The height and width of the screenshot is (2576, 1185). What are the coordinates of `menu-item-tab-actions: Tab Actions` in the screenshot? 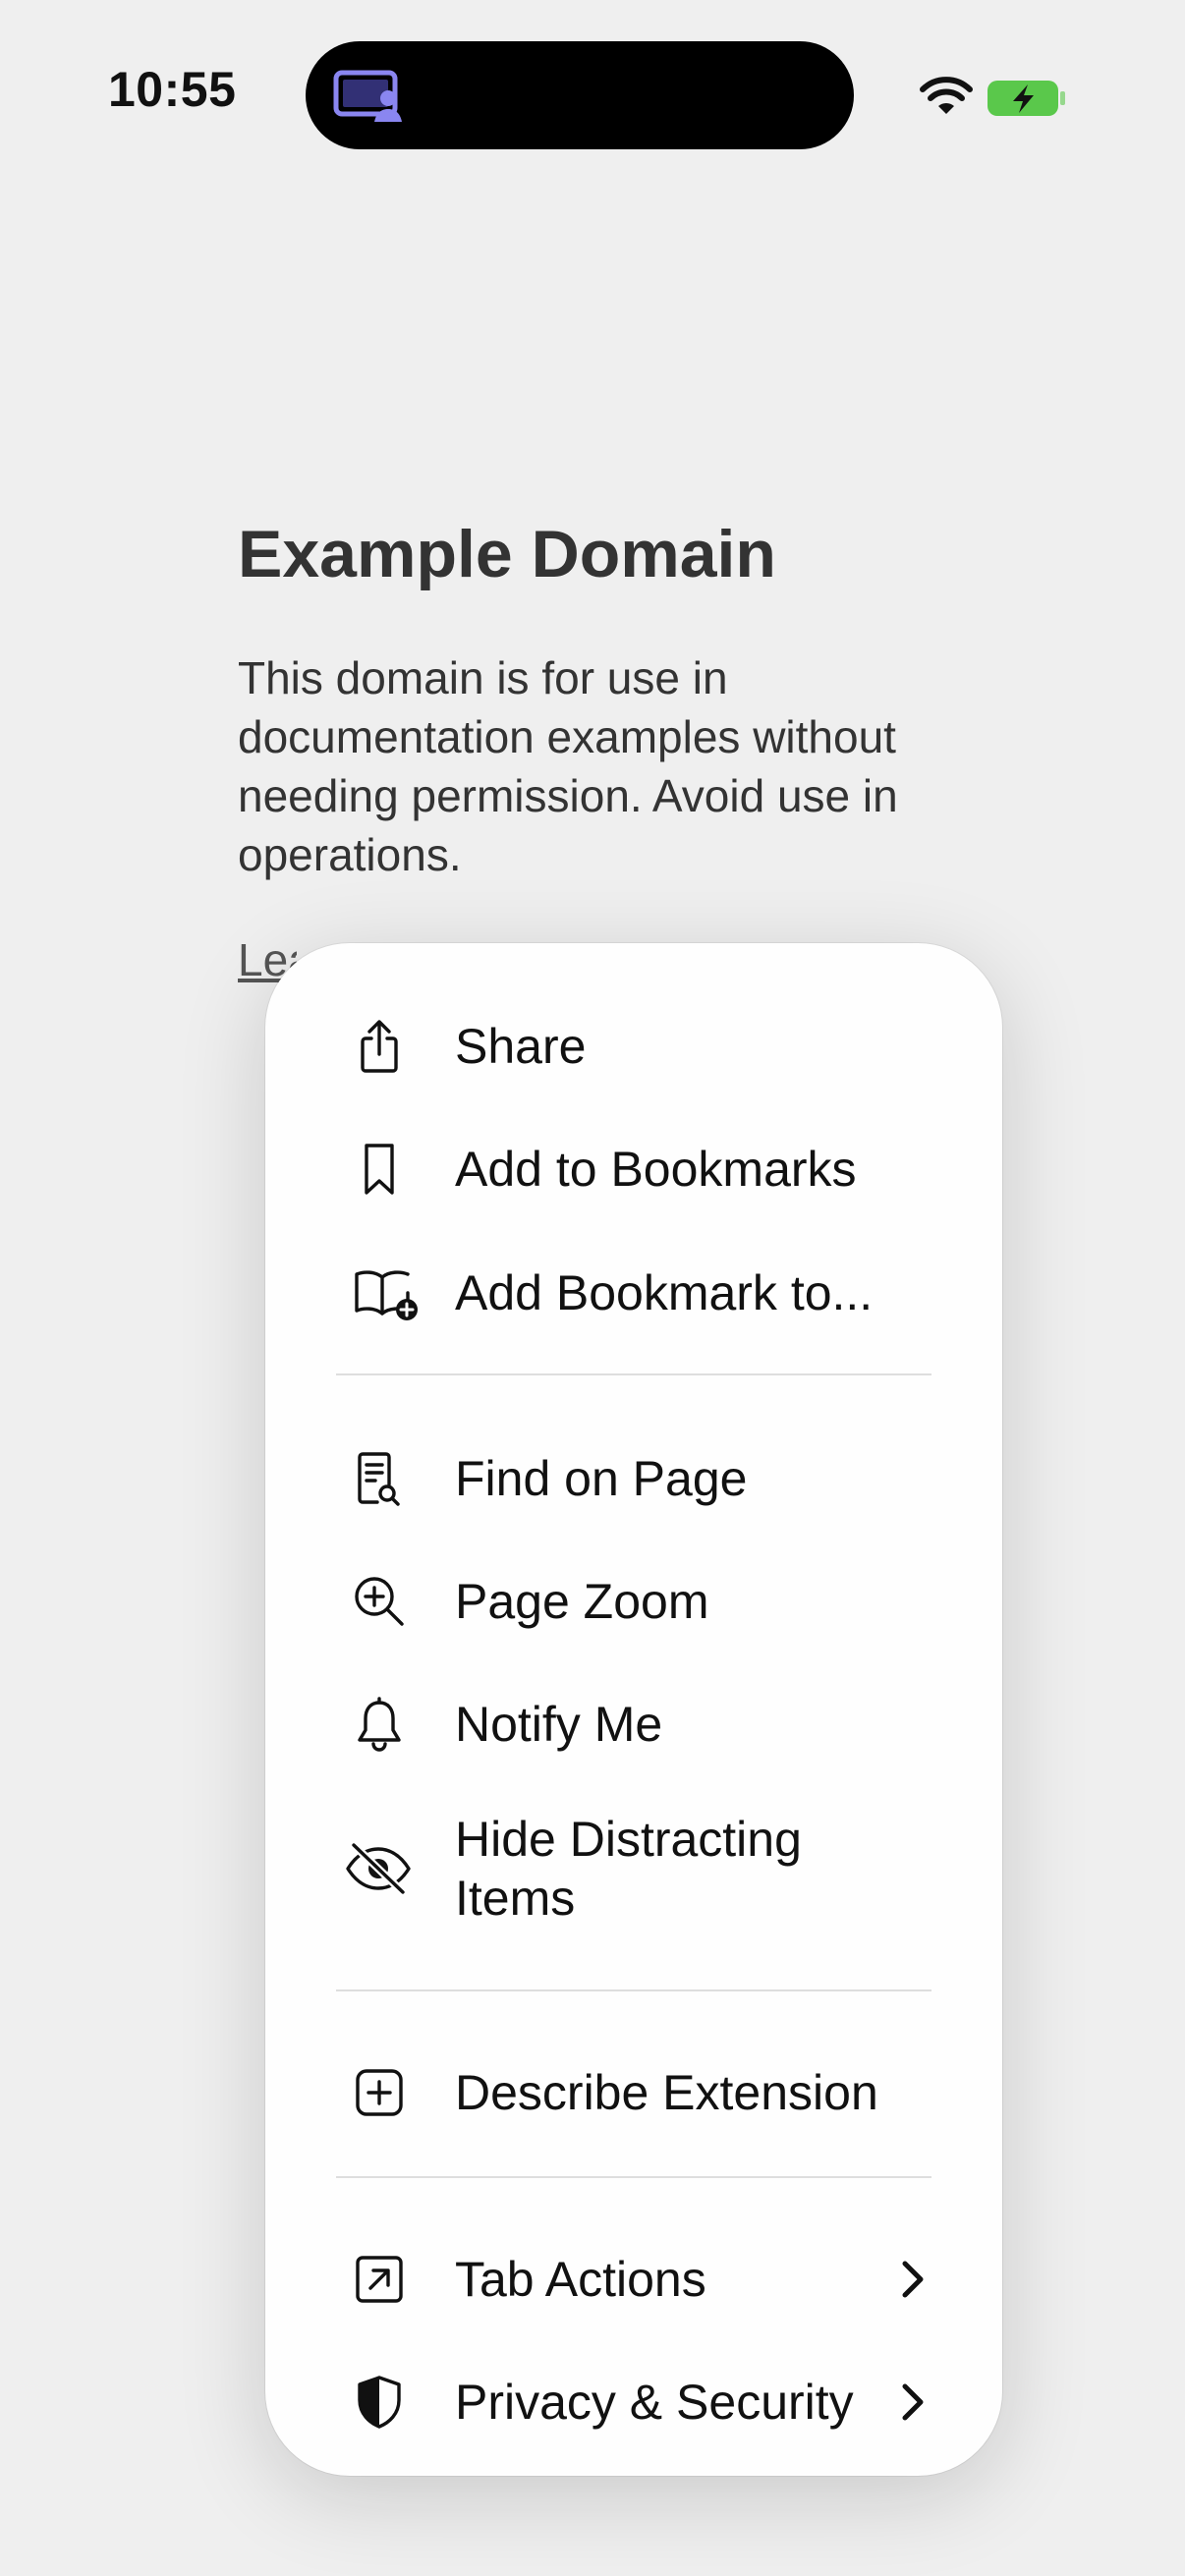 It's located at (633, 2279).